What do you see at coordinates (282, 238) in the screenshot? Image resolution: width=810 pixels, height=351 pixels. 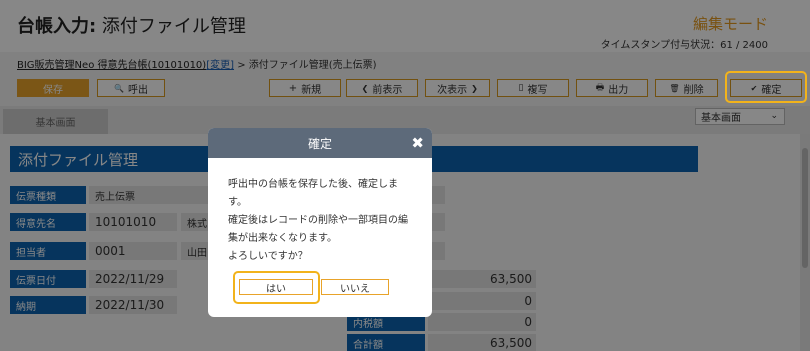 I see `dialog-message-line: 集が出来なくなります。` at bounding box center [282, 238].